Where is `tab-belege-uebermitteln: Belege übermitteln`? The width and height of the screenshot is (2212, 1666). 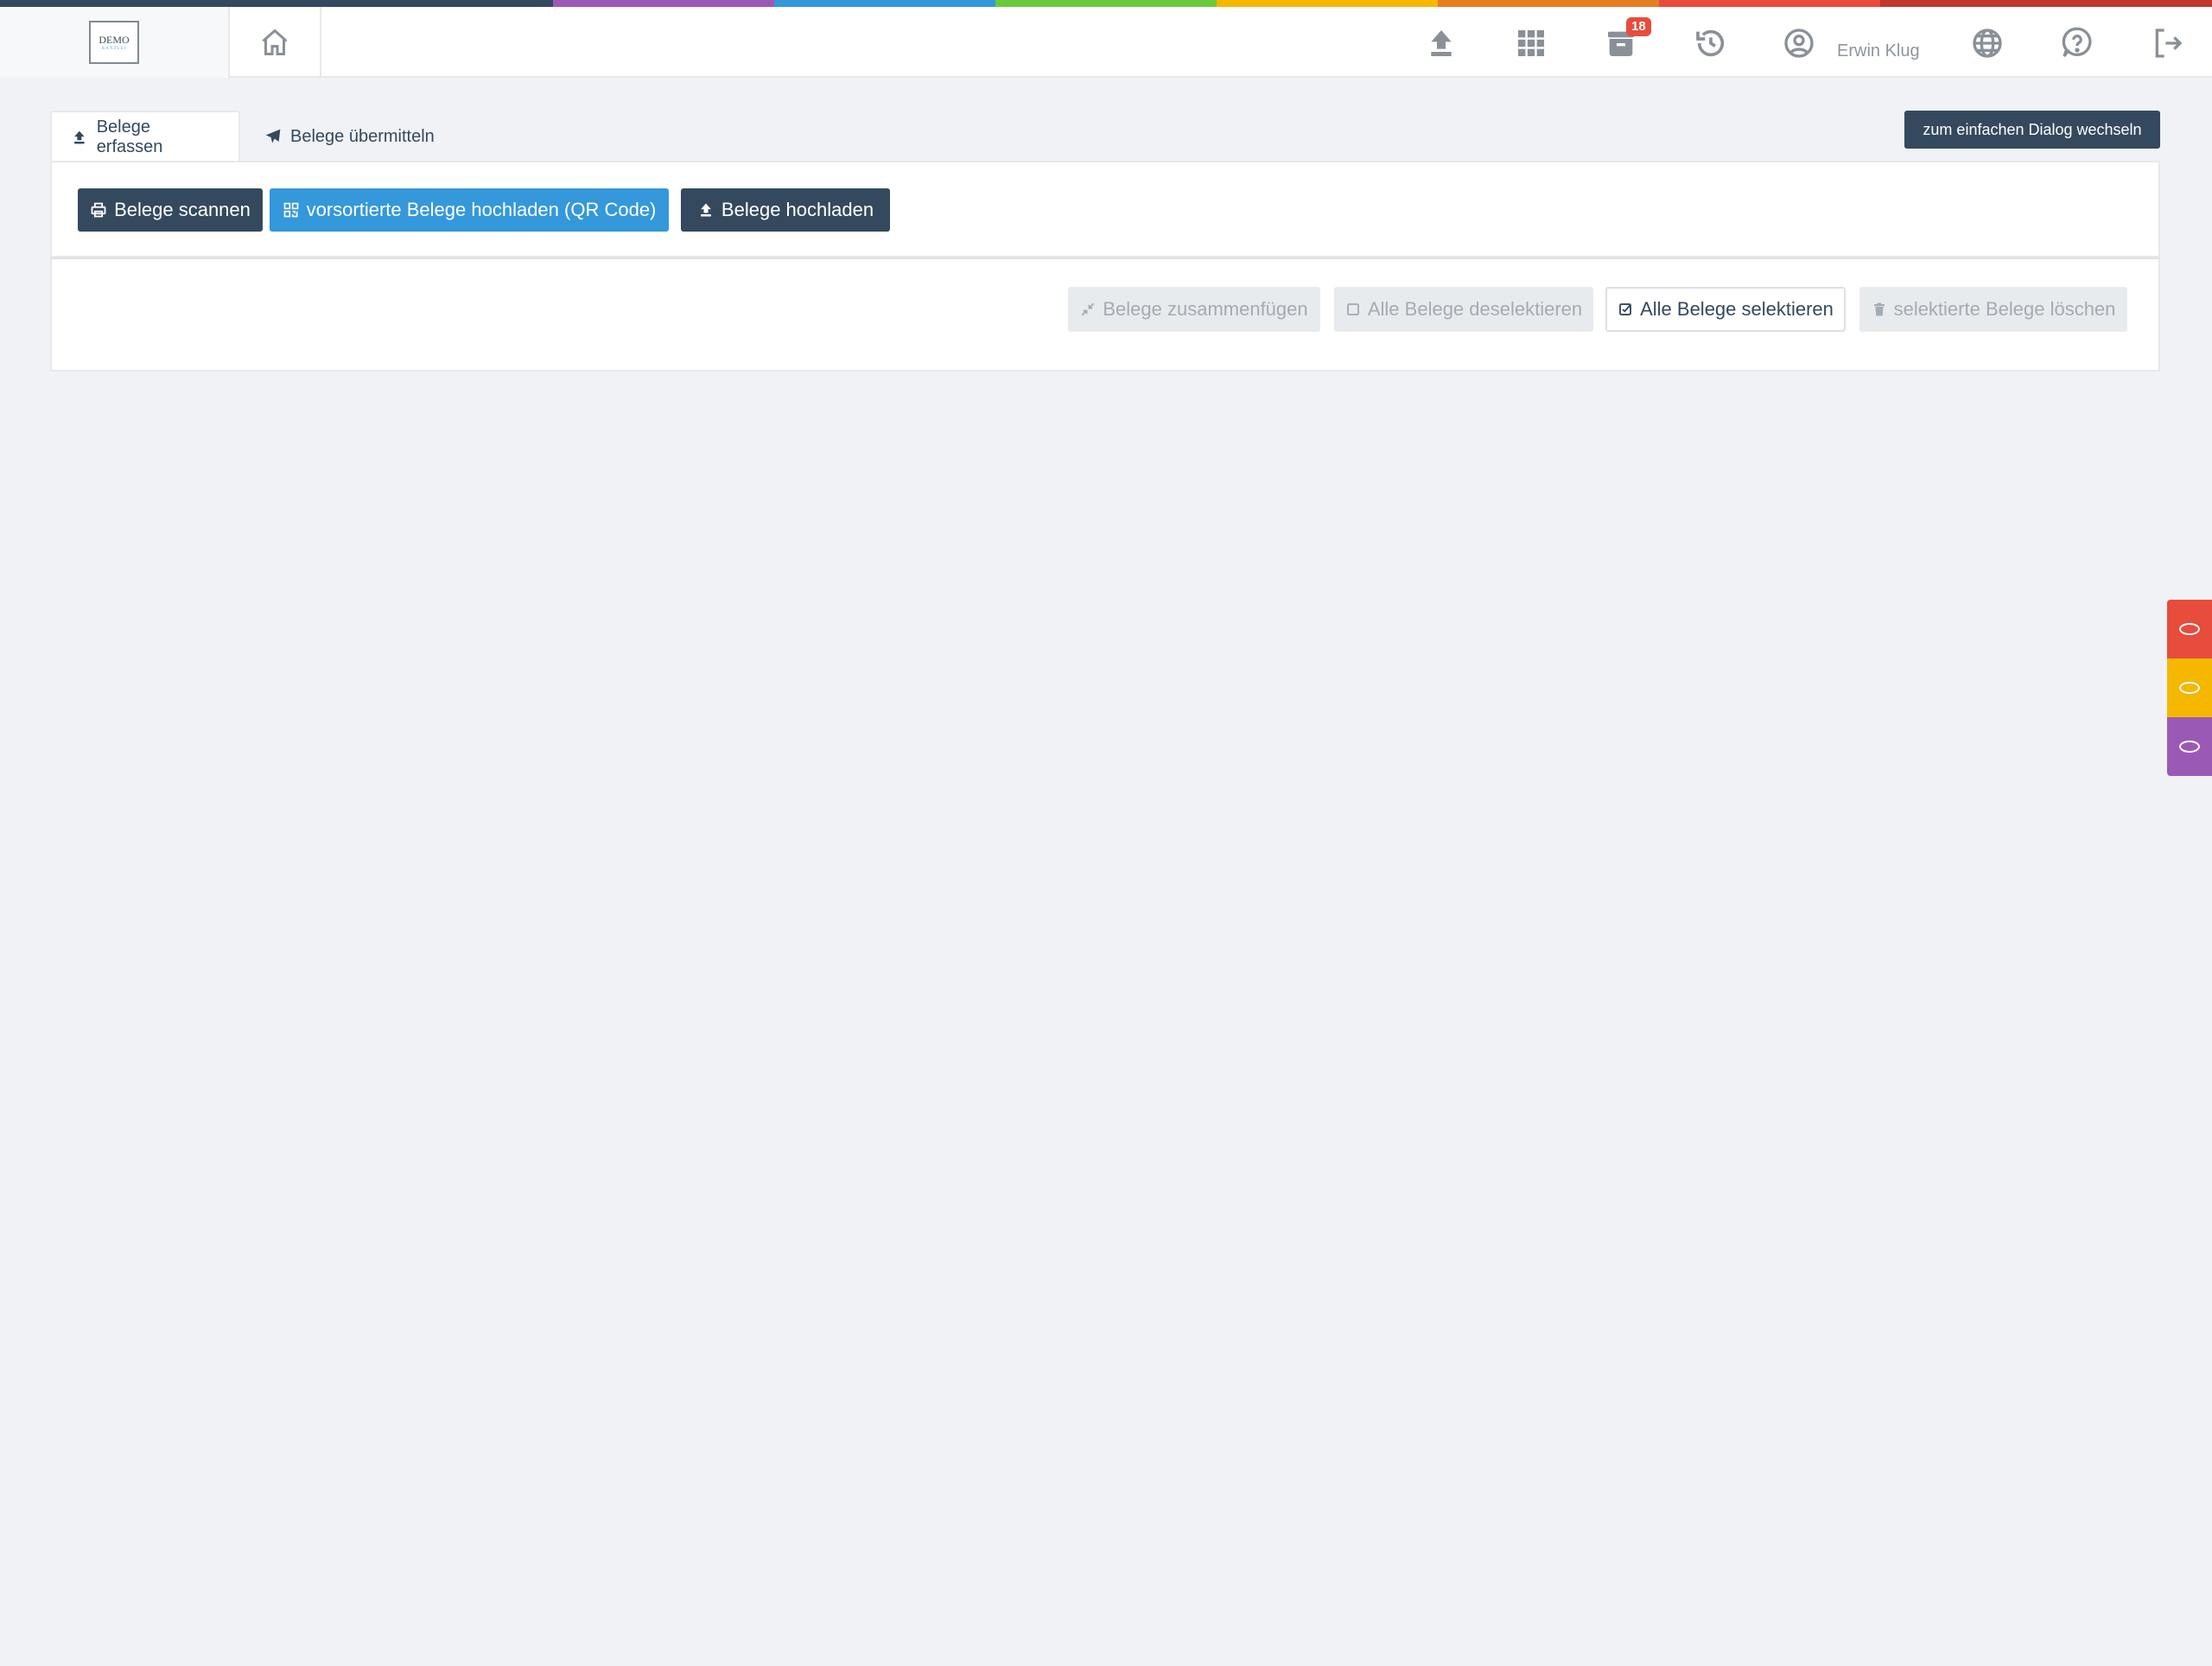 tab-belege-uebermitteln: Belege übermitteln is located at coordinates (349, 137).